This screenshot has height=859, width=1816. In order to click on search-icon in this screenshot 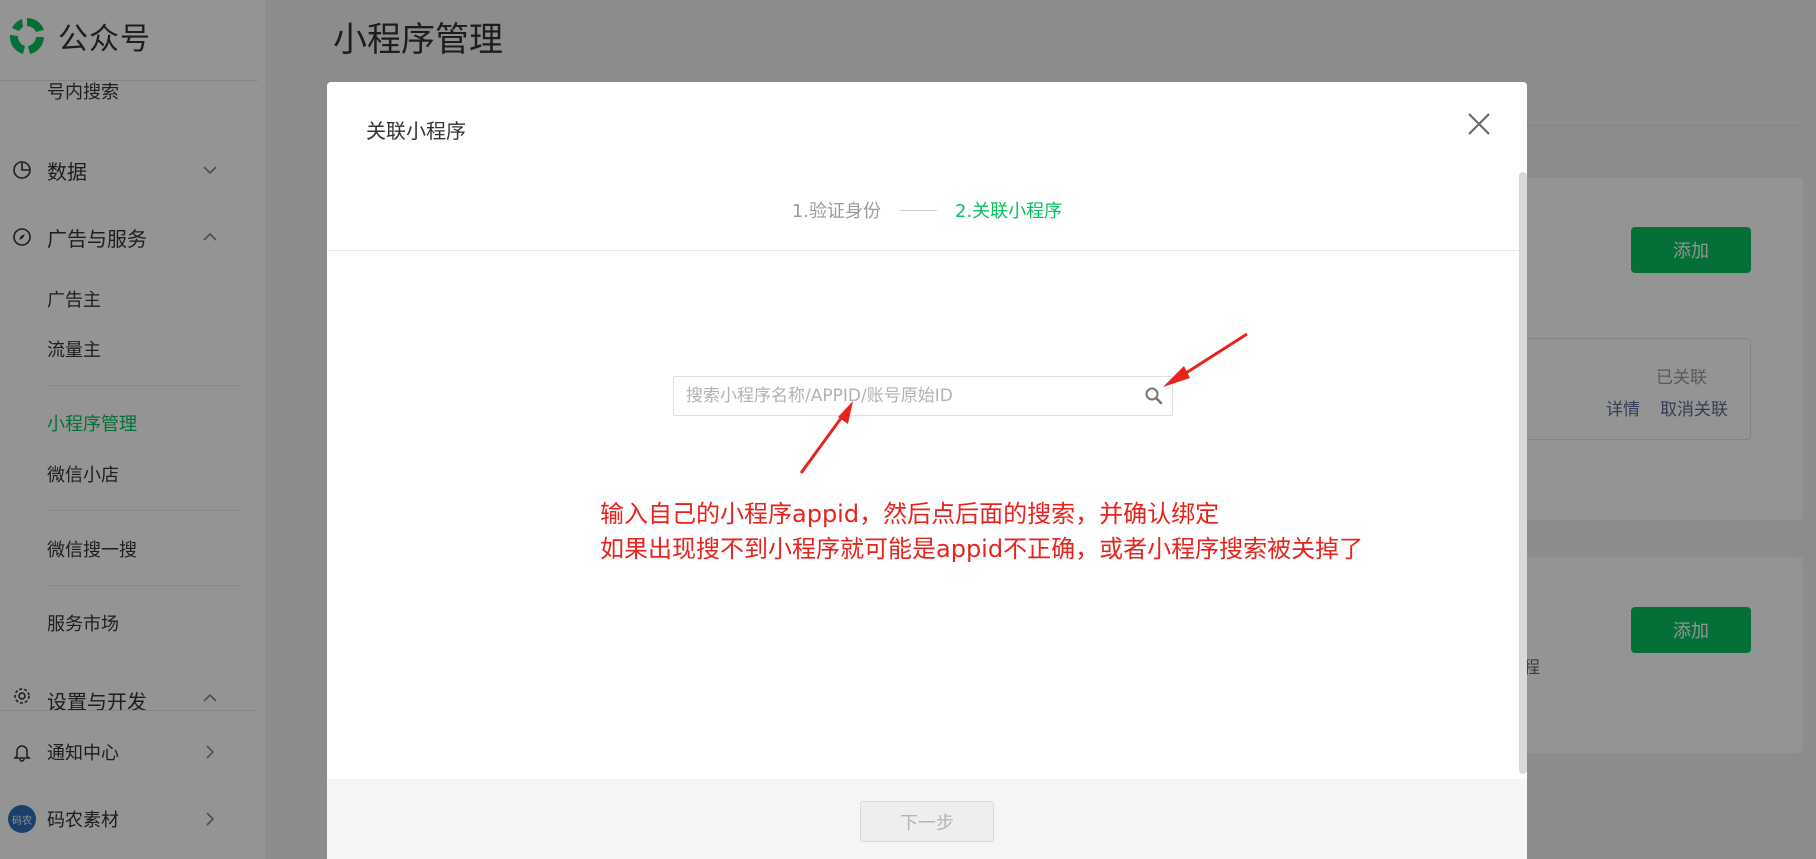, I will do `click(1154, 396)`.